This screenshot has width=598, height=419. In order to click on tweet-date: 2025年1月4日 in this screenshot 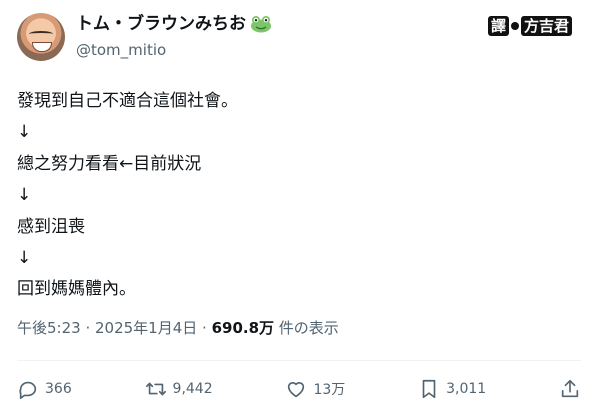, I will do `click(146, 328)`.